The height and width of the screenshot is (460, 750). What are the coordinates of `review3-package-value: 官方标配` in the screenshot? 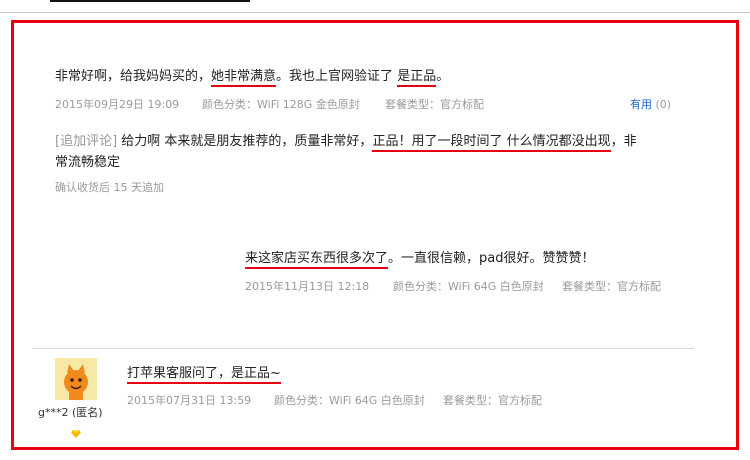 It's located at (520, 400).